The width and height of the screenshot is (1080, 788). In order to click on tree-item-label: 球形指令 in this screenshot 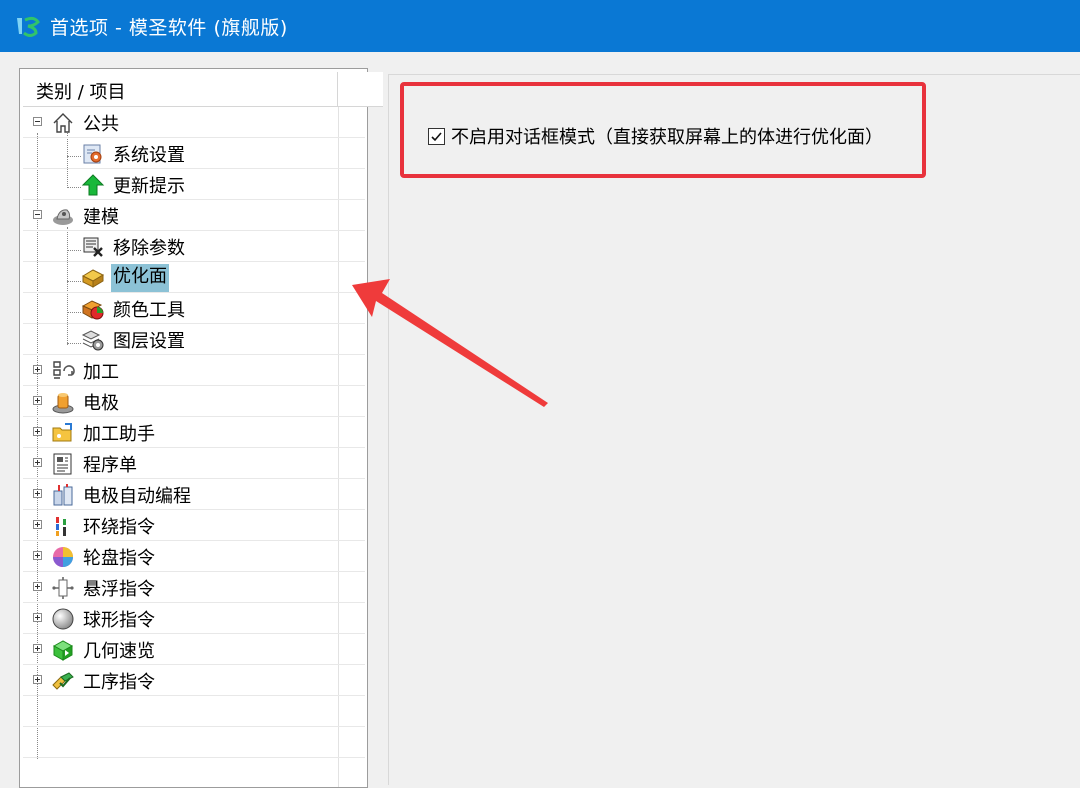, I will do `click(119, 620)`.